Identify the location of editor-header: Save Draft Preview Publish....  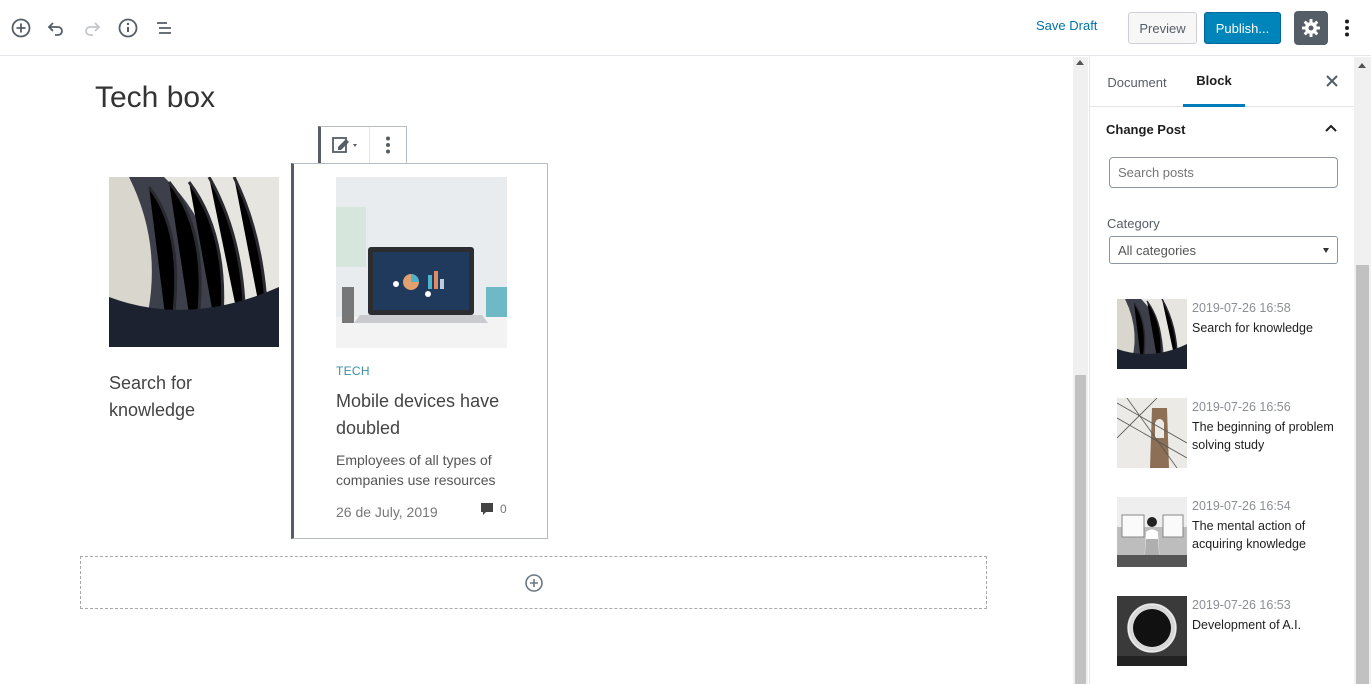
(685, 28).